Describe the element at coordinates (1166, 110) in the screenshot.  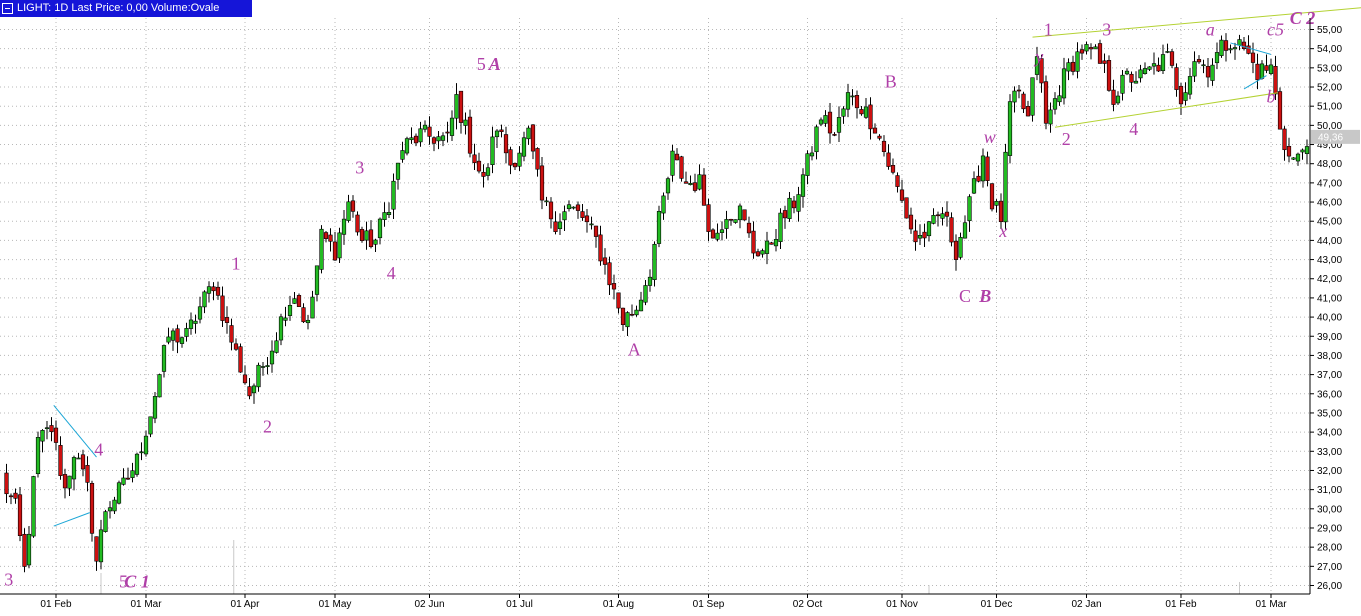
I see `channel-line` at that location.